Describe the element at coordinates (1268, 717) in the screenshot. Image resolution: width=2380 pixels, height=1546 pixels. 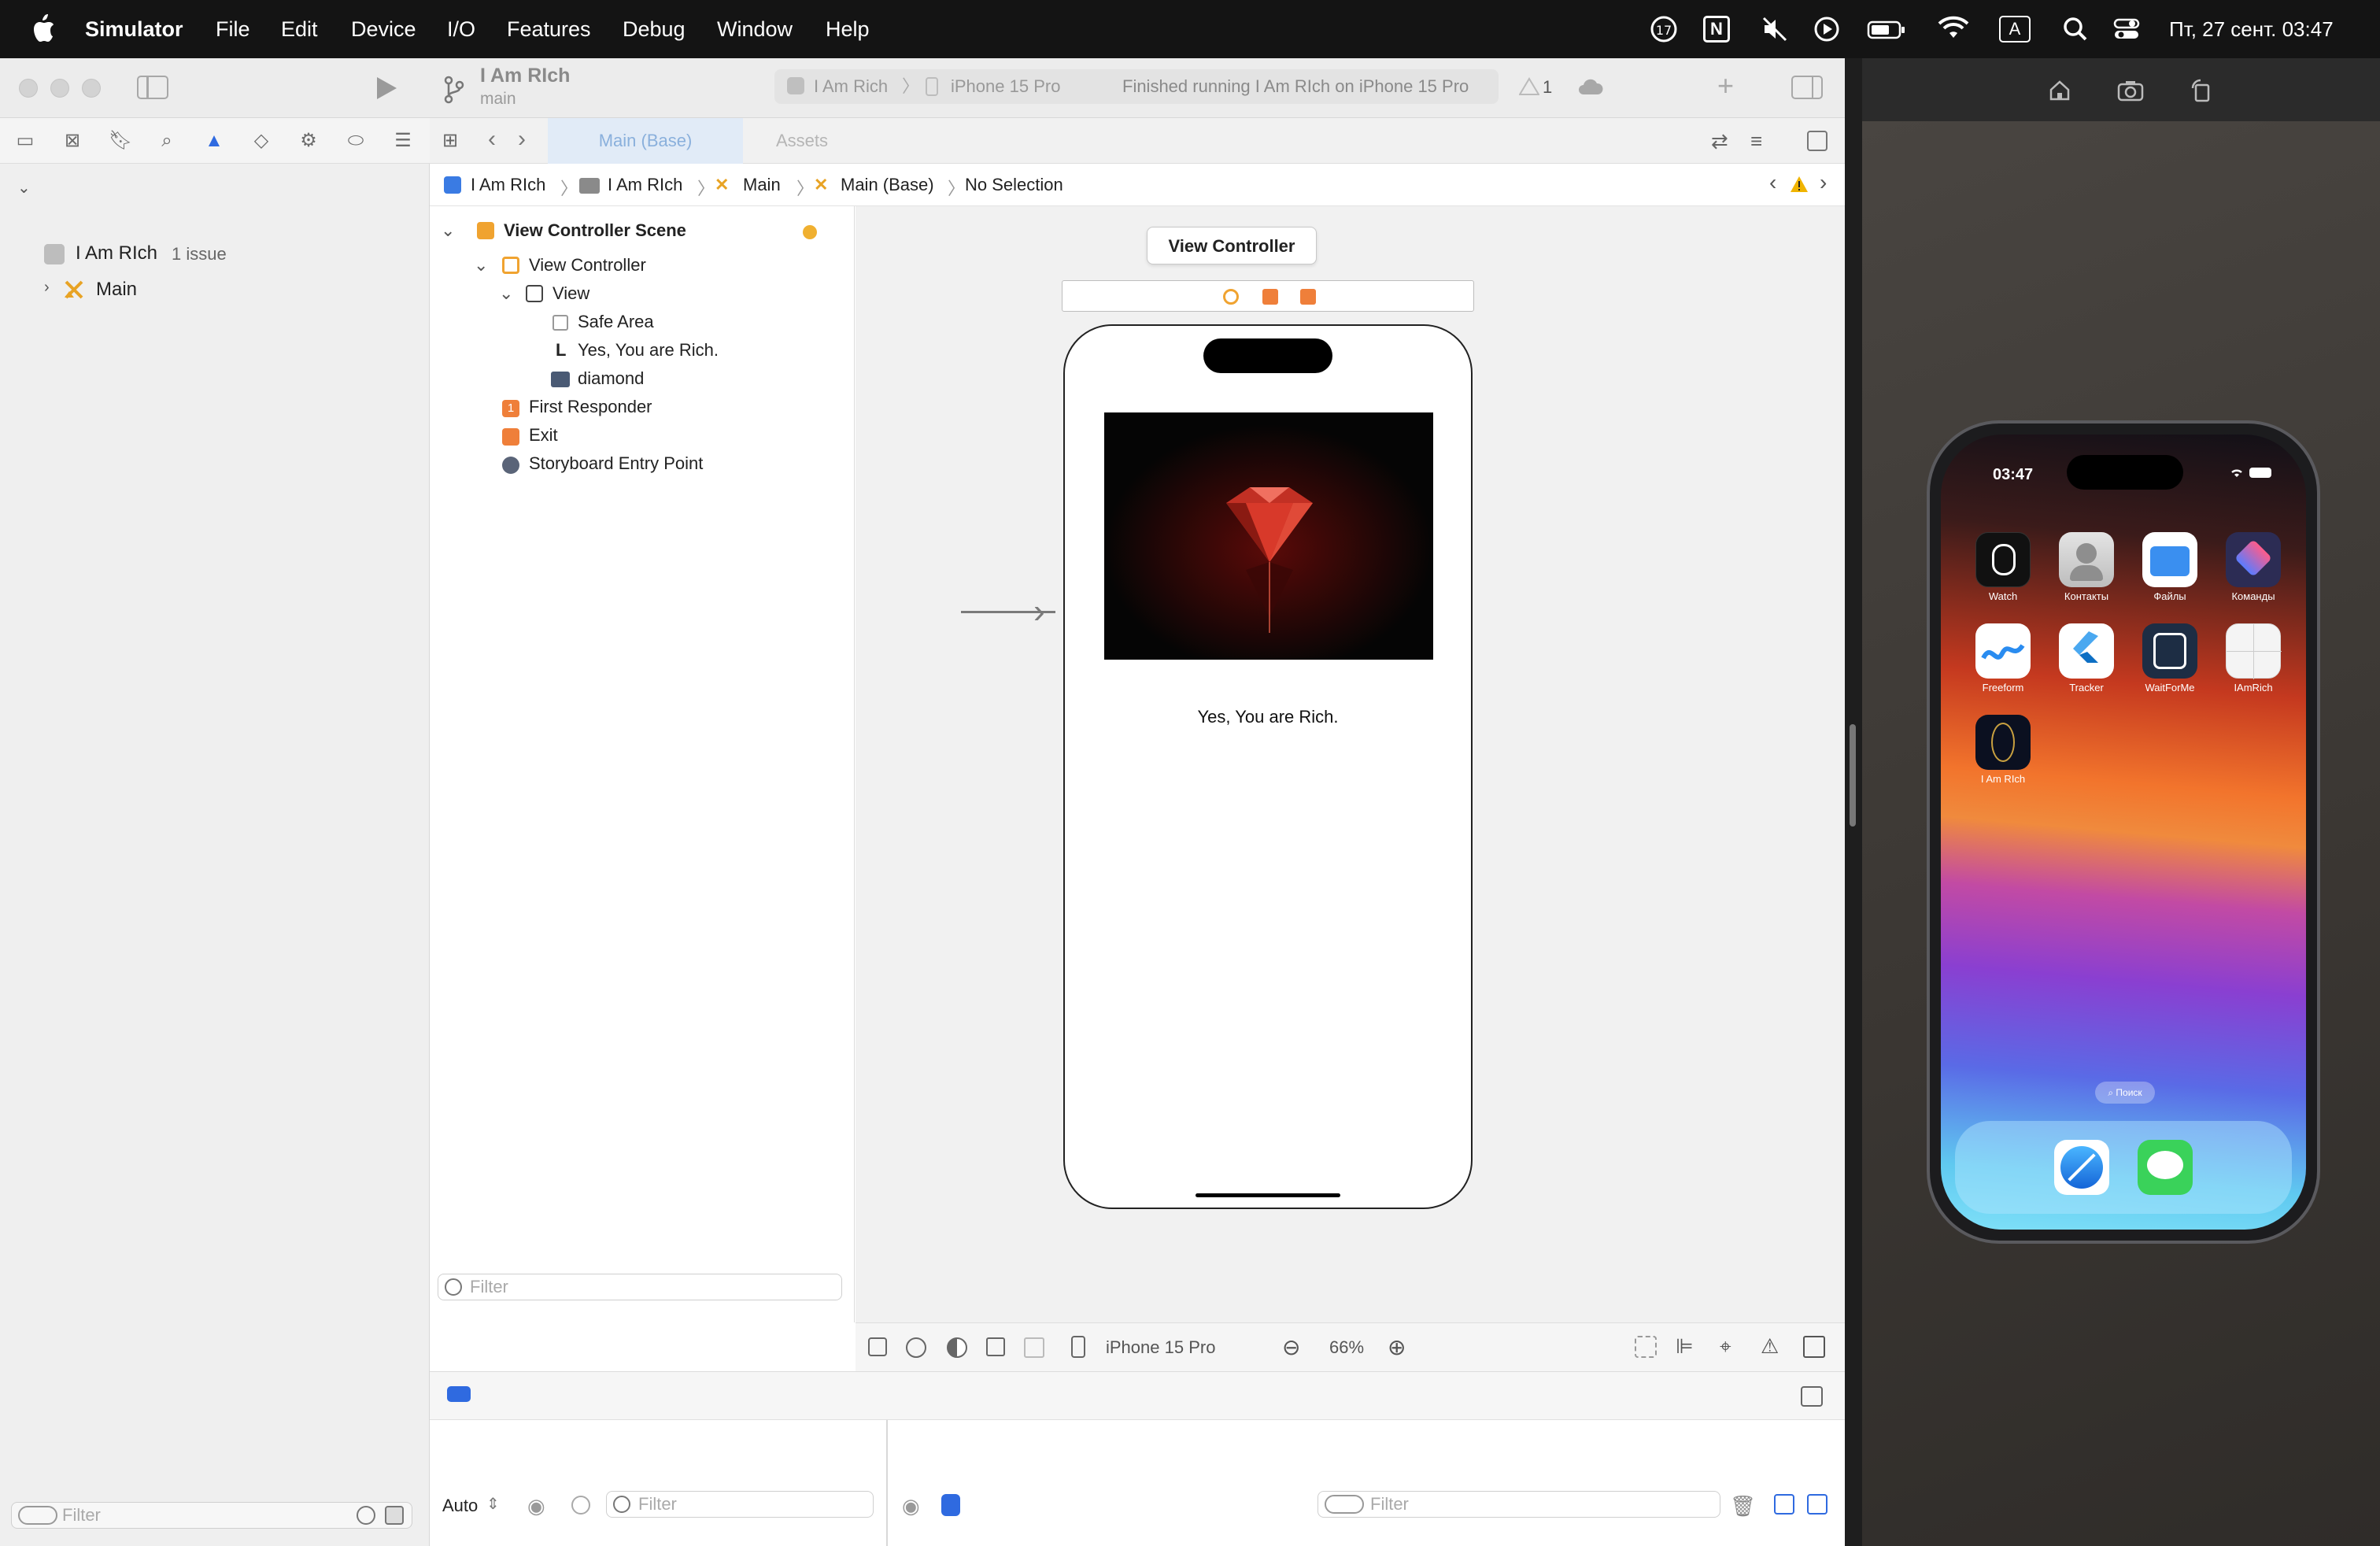
I see `rich-label: Yes, You are Rich.` at that location.